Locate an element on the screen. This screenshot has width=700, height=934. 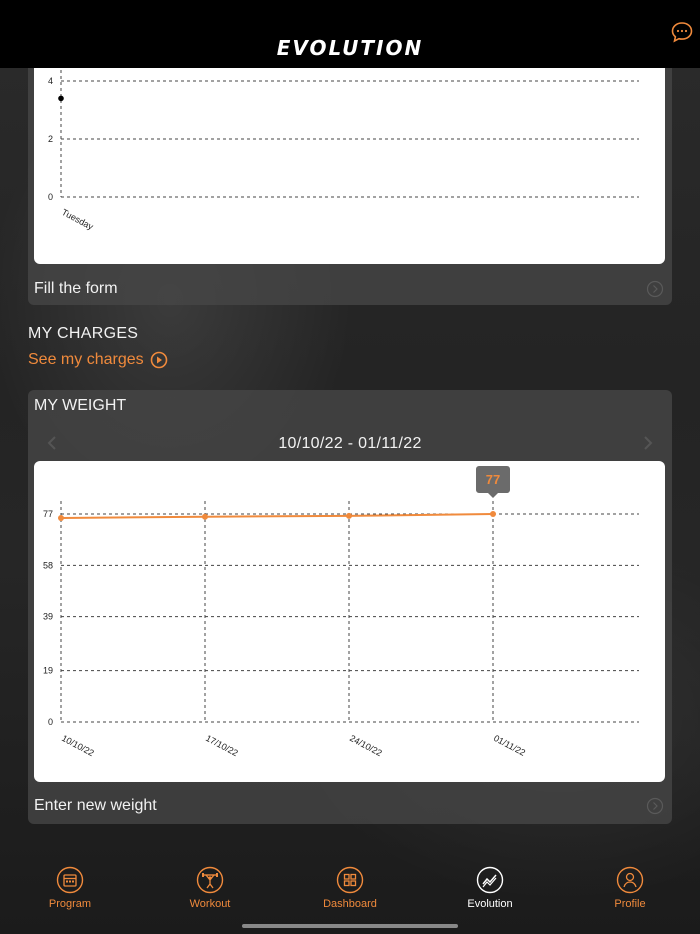
app-title: EVOLUTION is located at coordinates (350, 48).